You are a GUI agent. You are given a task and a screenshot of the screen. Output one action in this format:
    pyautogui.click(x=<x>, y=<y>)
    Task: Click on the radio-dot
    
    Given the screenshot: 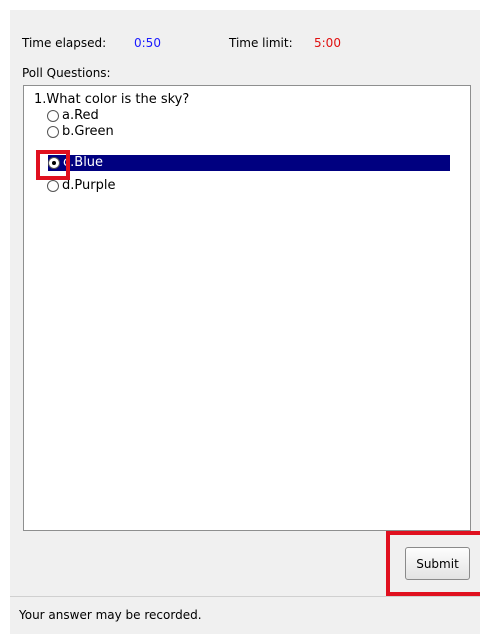 What is the action you would take?
    pyautogui.click(x=54, y=163)
    